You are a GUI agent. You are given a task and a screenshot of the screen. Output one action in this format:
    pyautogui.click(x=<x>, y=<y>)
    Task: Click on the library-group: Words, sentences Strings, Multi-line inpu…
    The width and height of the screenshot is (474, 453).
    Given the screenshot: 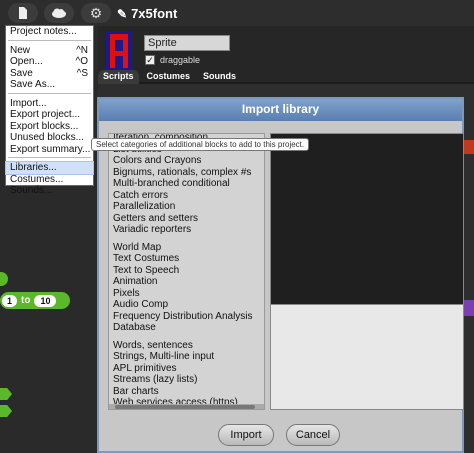 What is the action you would take?
    pyautogui.click(x=186, y=374)
    